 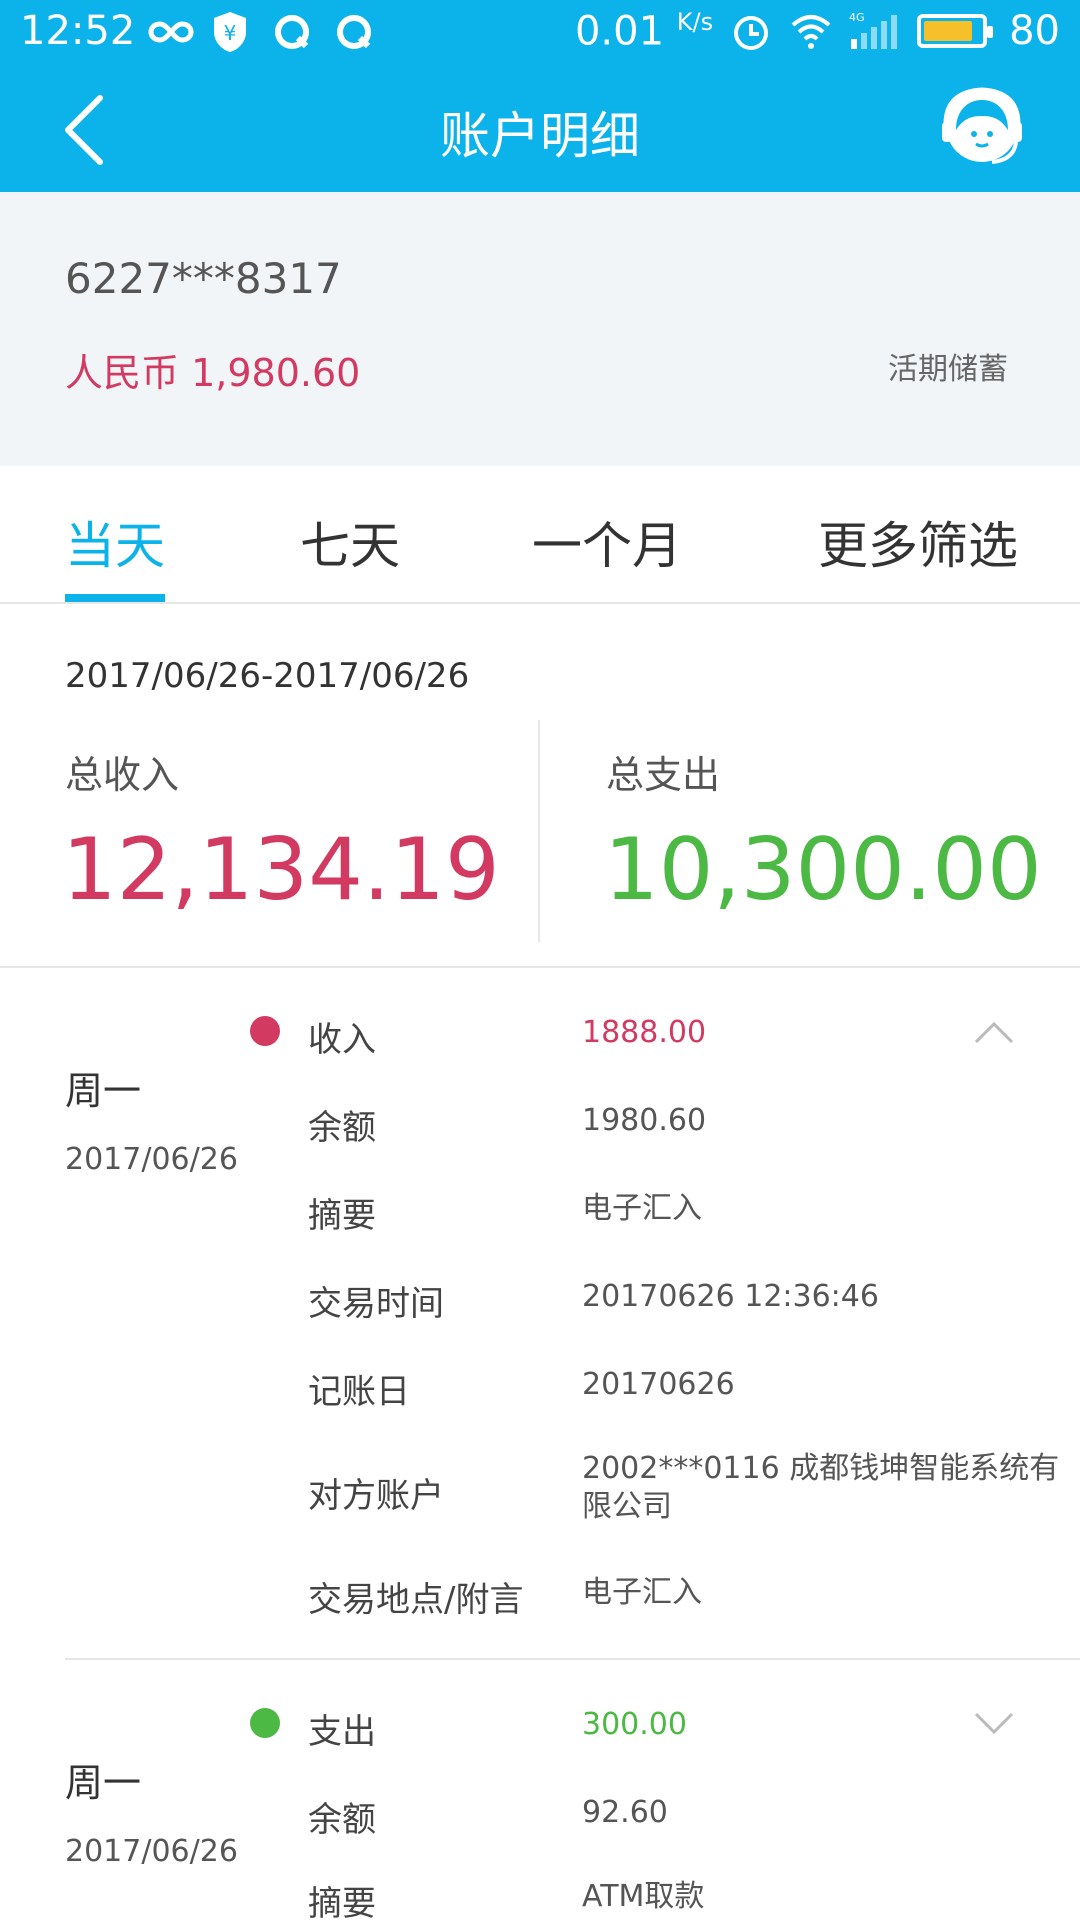 What do you see at coordinates (267, 676) in the screenshot?
I see `date-range: 2017/06/26-2017/06/26` at bounding box center [267, 676].